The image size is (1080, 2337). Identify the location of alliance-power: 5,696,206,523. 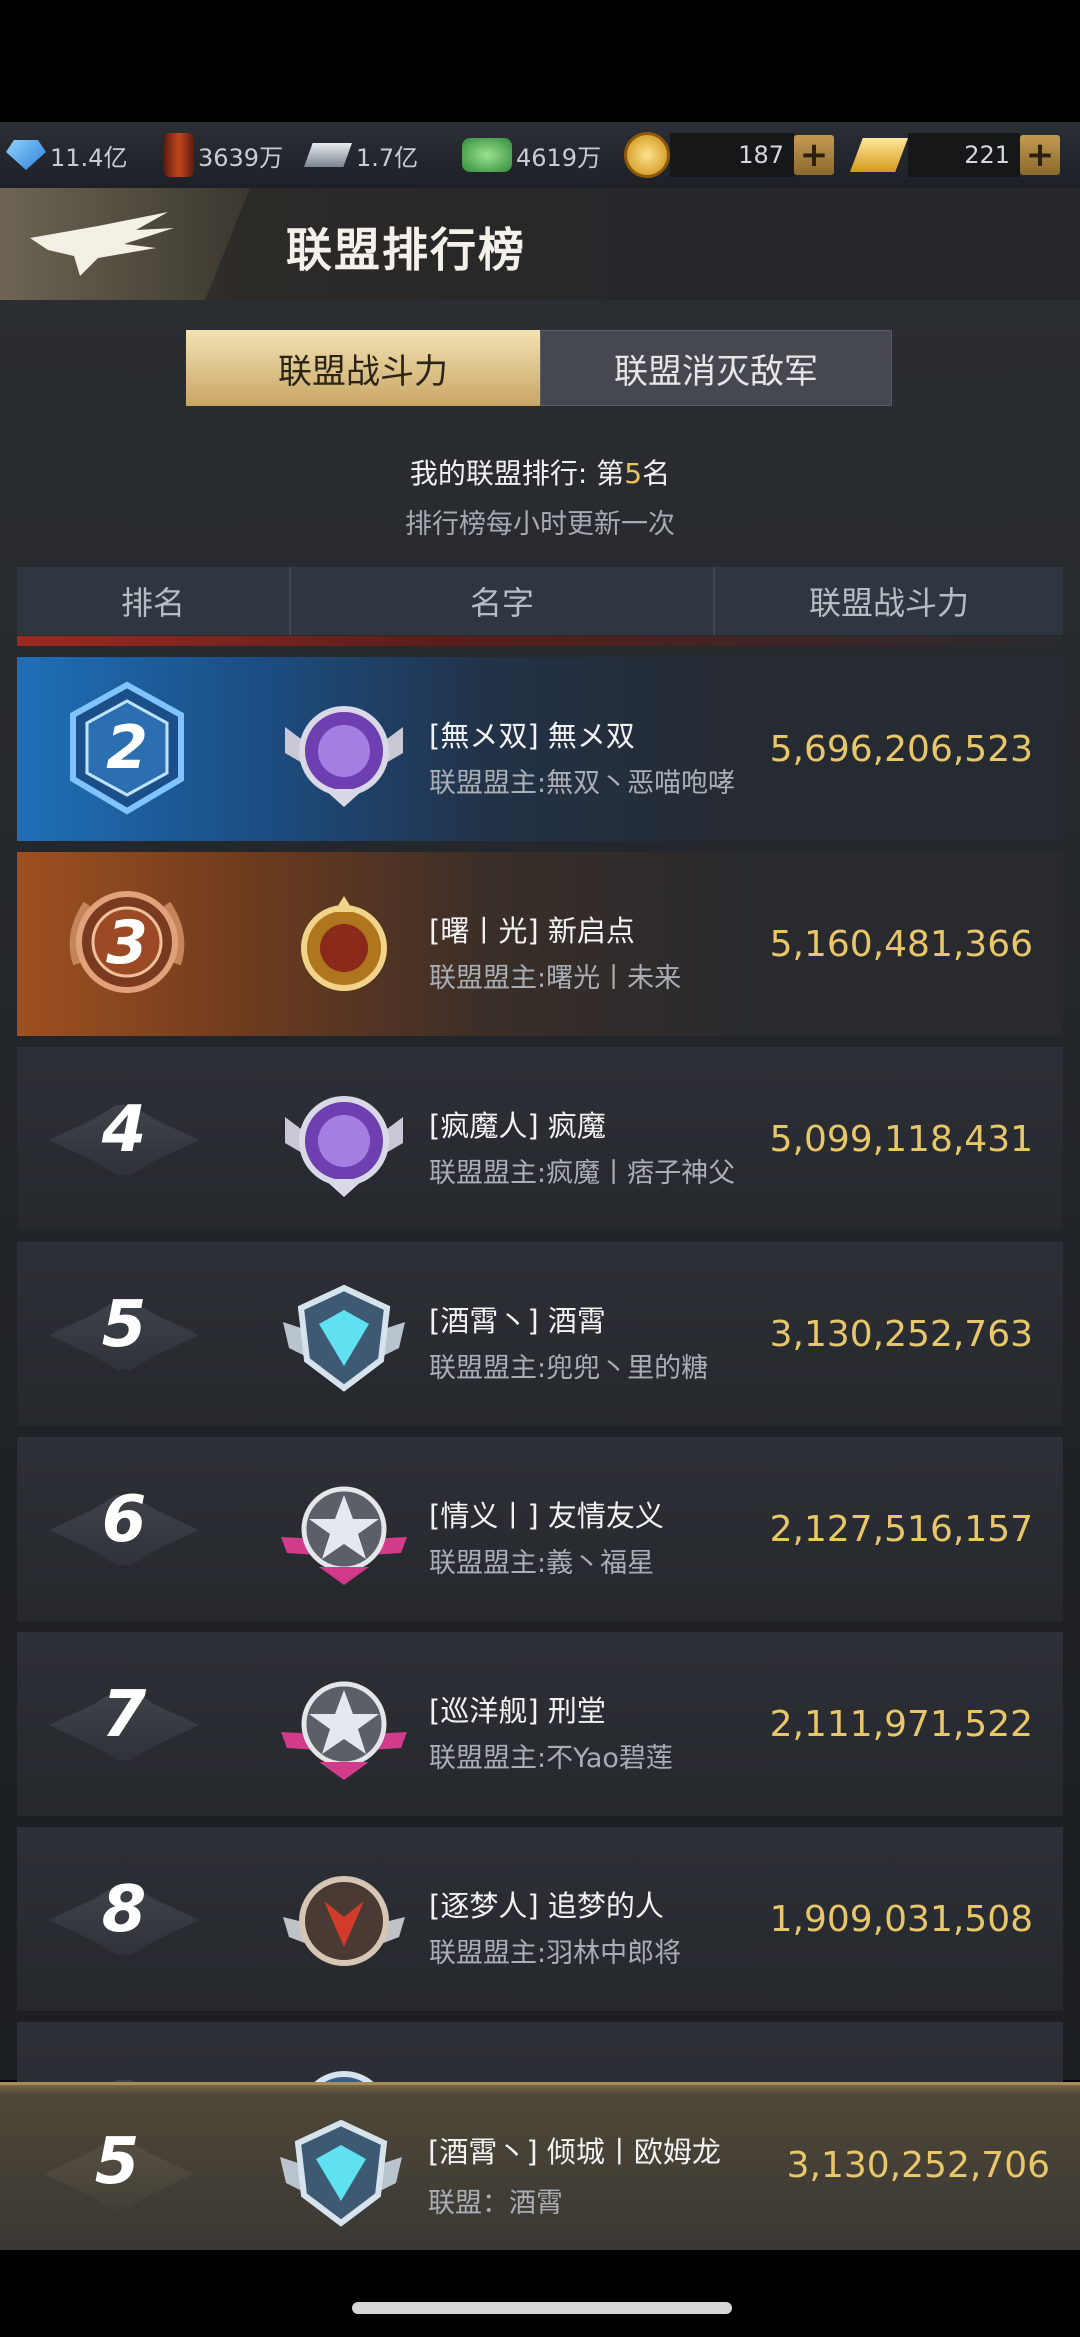
(901, 749).